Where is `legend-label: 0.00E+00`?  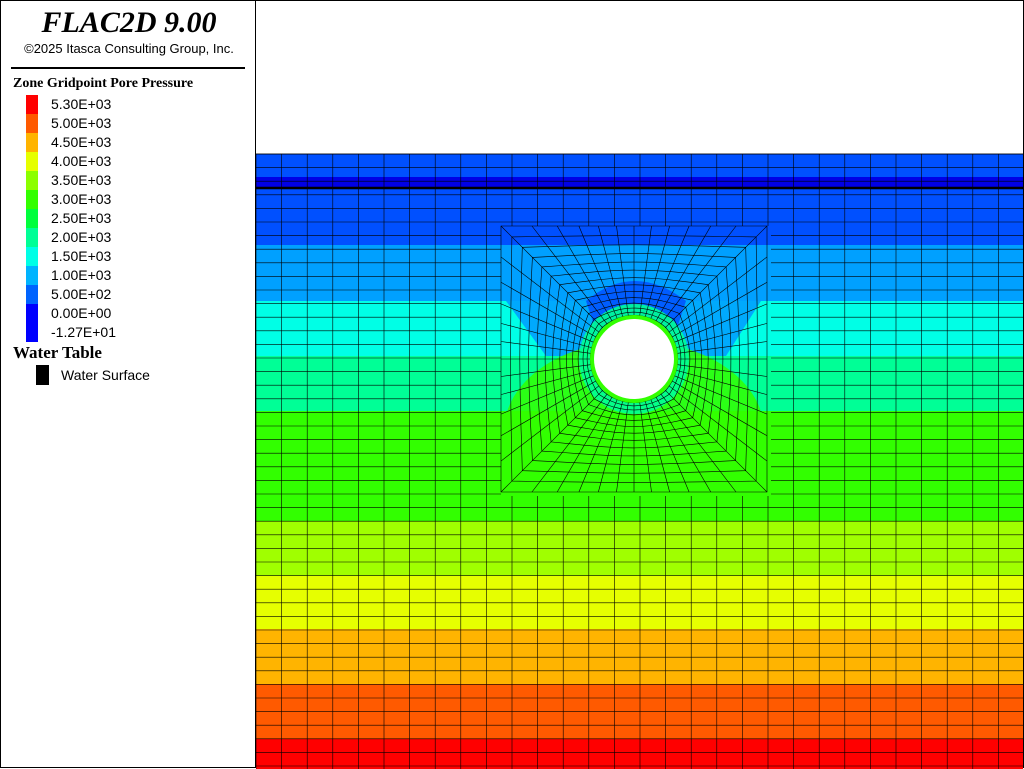
legend-label: 0.00E+00 is located at coordinates (81, 313).